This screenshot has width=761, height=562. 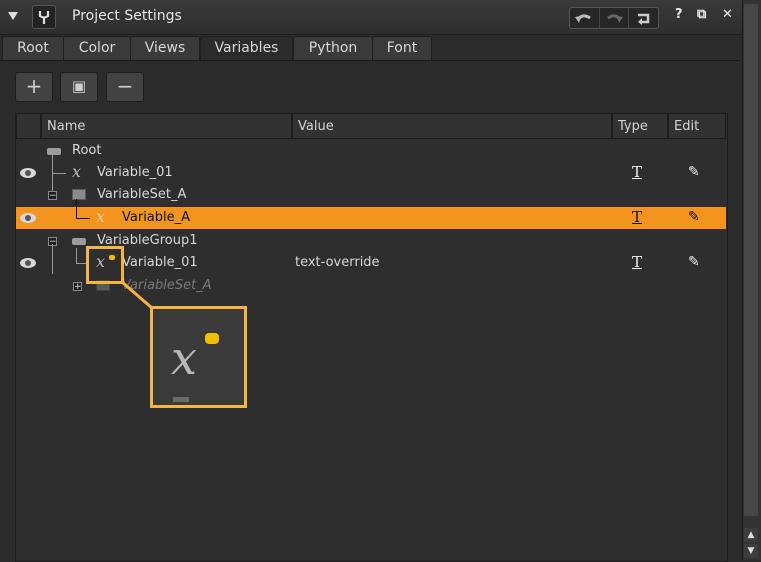 I want to click on override-badge-icon, so click(x=212, y=338).